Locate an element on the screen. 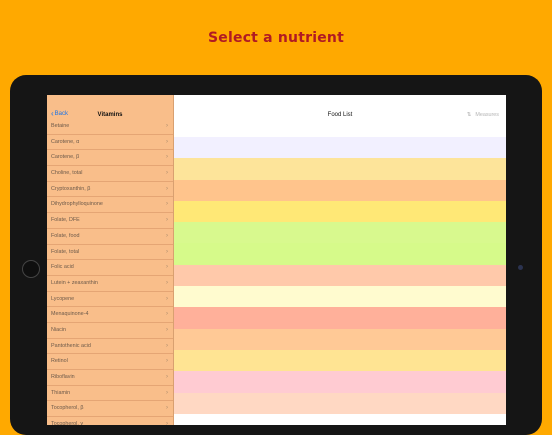 Image resolution: width=552 pixels, height=435 pixels. nutrient-label: Lycopene is located at coordinates (63, 298).